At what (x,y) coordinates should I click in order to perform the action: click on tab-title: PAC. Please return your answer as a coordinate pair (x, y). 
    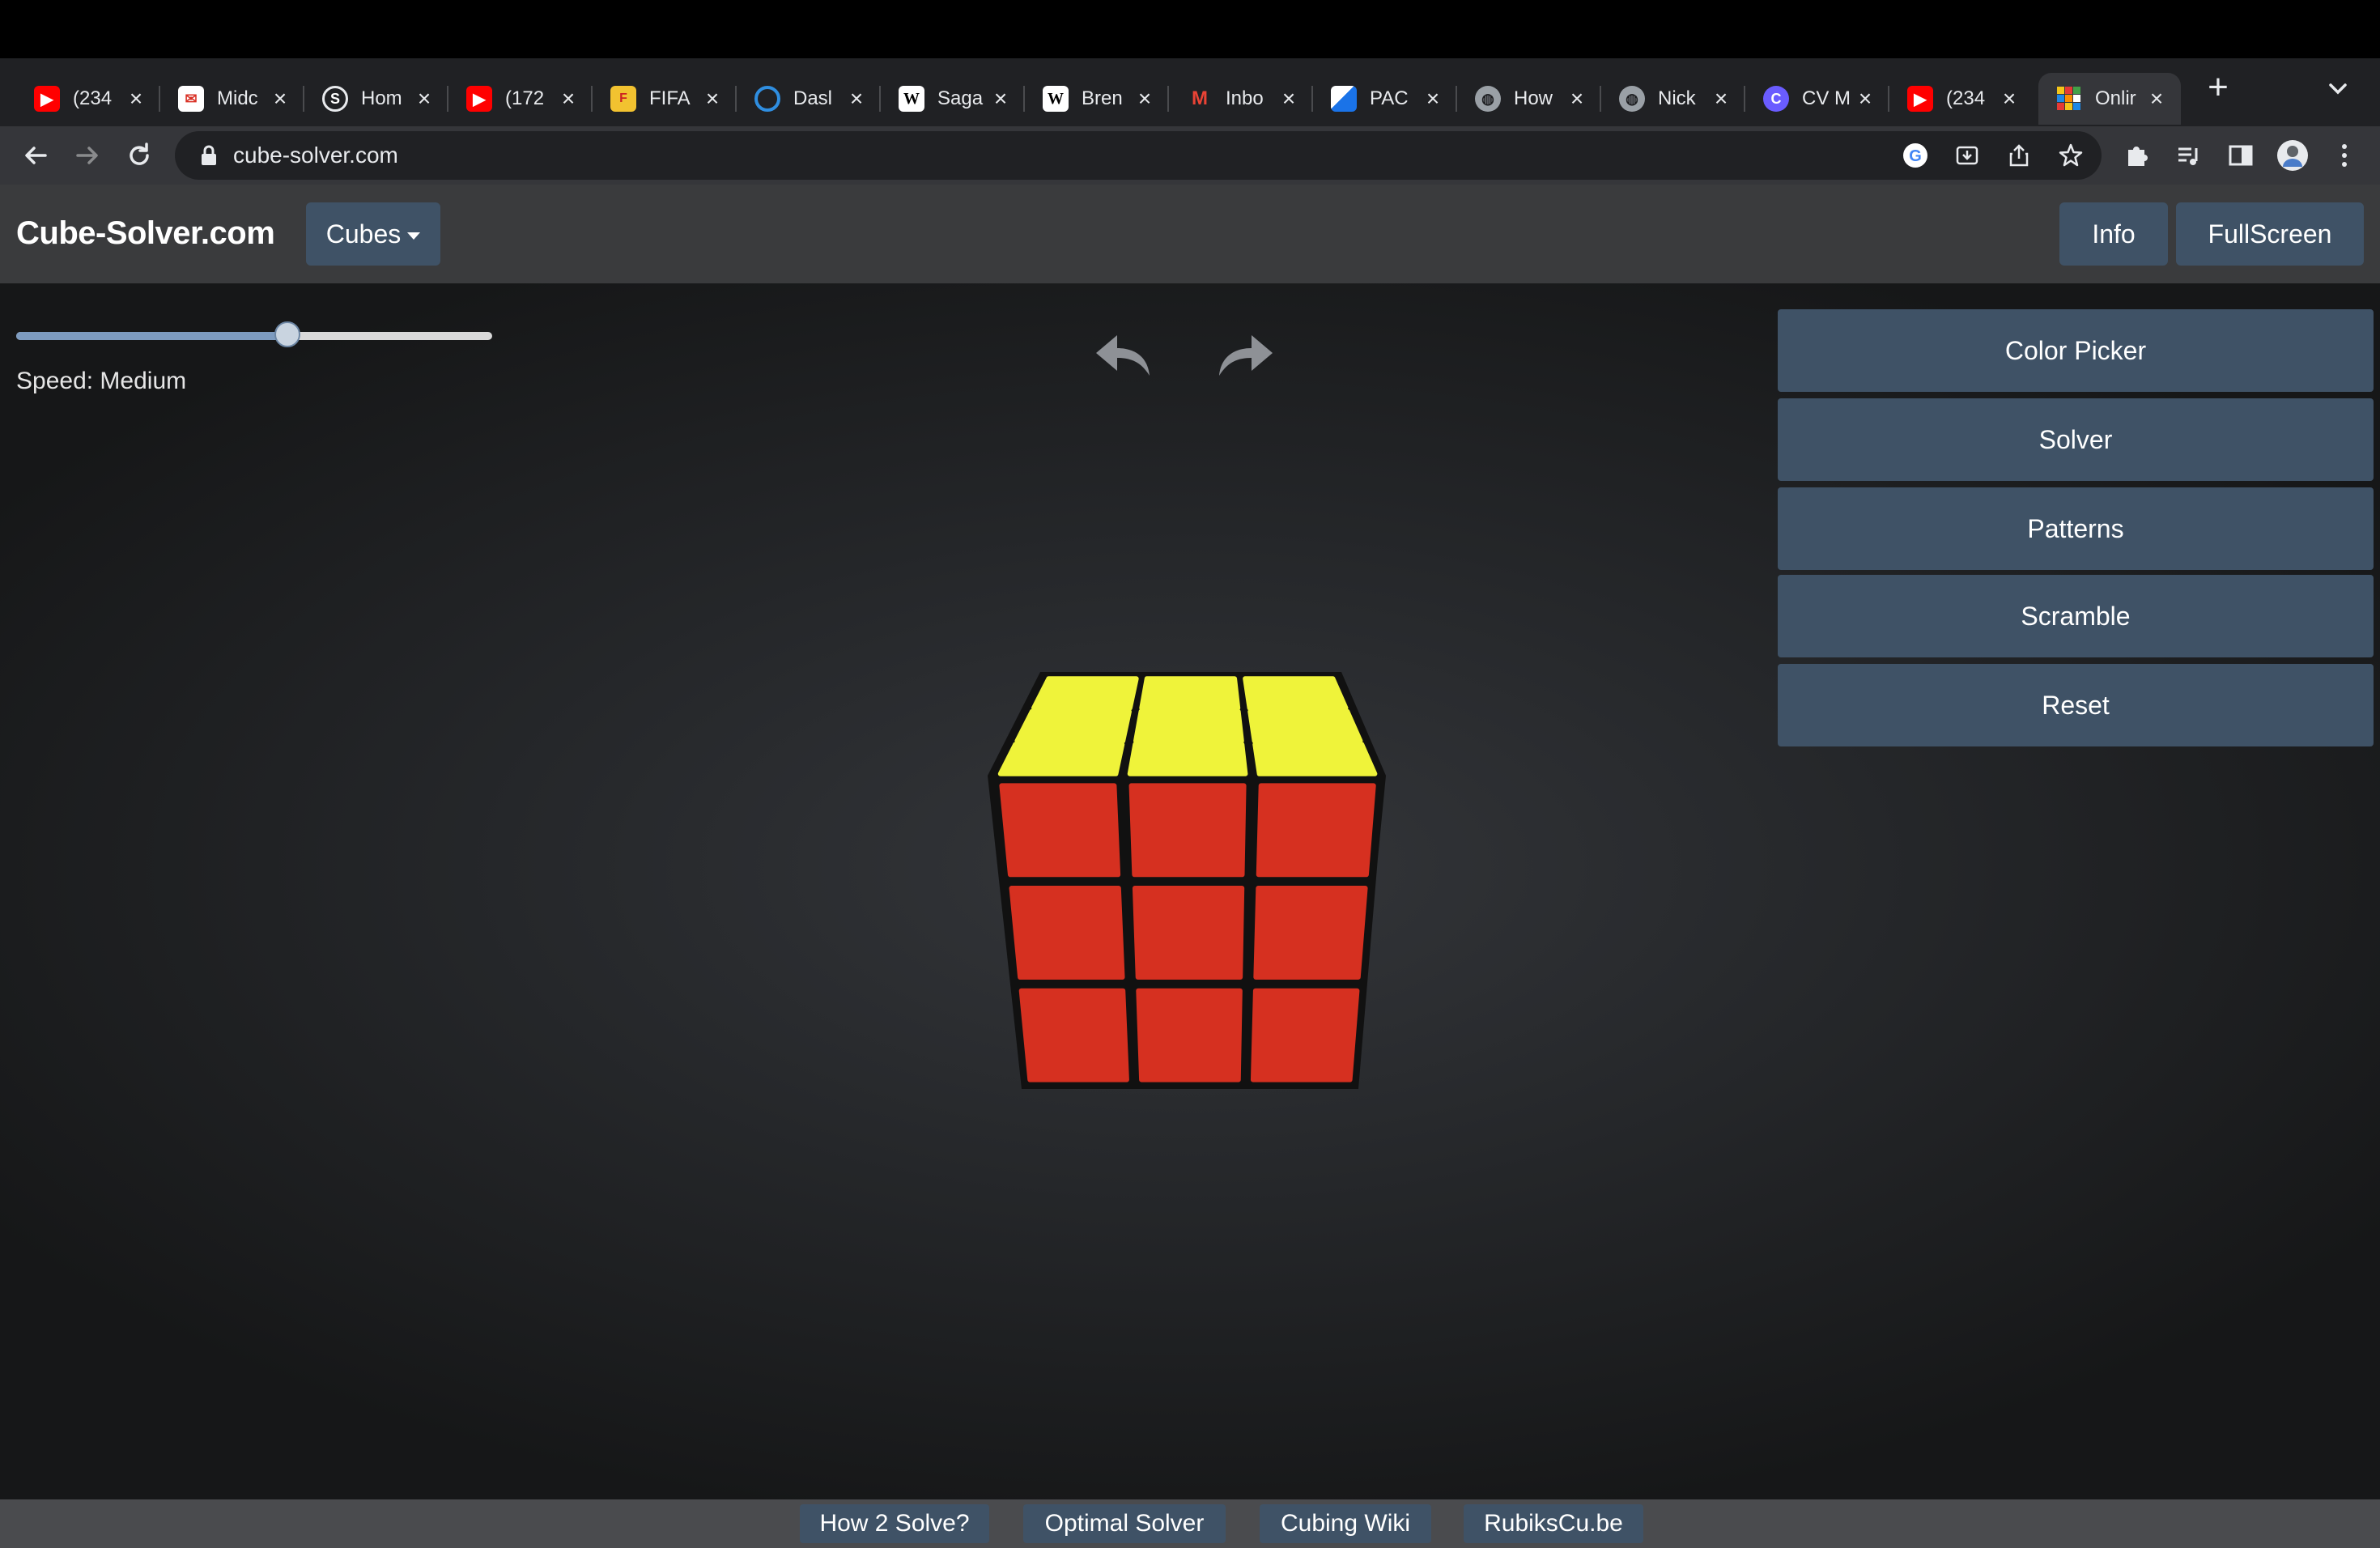
    Looking at the image, I should click on (1389, 98).